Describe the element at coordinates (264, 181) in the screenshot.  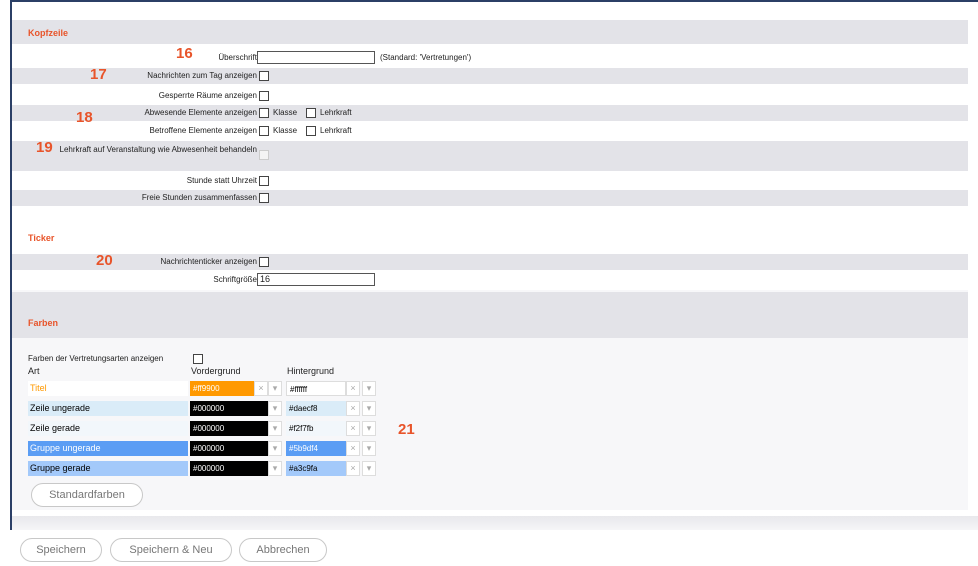
I see `stunde-checkbox` at that location.